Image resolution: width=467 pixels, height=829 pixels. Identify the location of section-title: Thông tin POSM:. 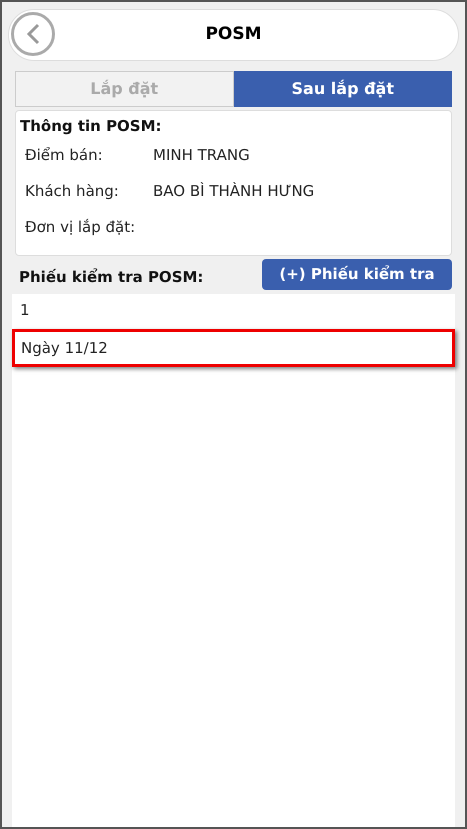
(91, 126).